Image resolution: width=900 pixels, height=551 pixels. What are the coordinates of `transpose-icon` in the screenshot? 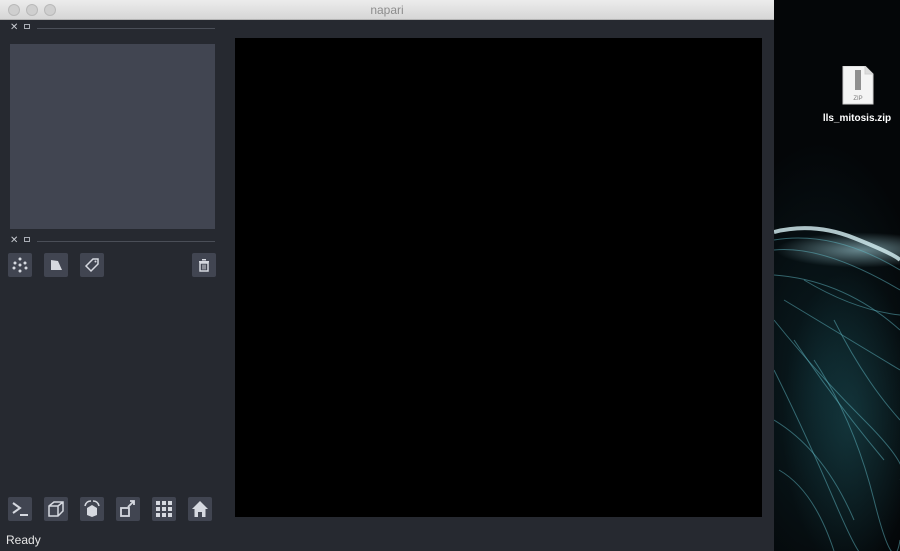 It's located at (127, 508).